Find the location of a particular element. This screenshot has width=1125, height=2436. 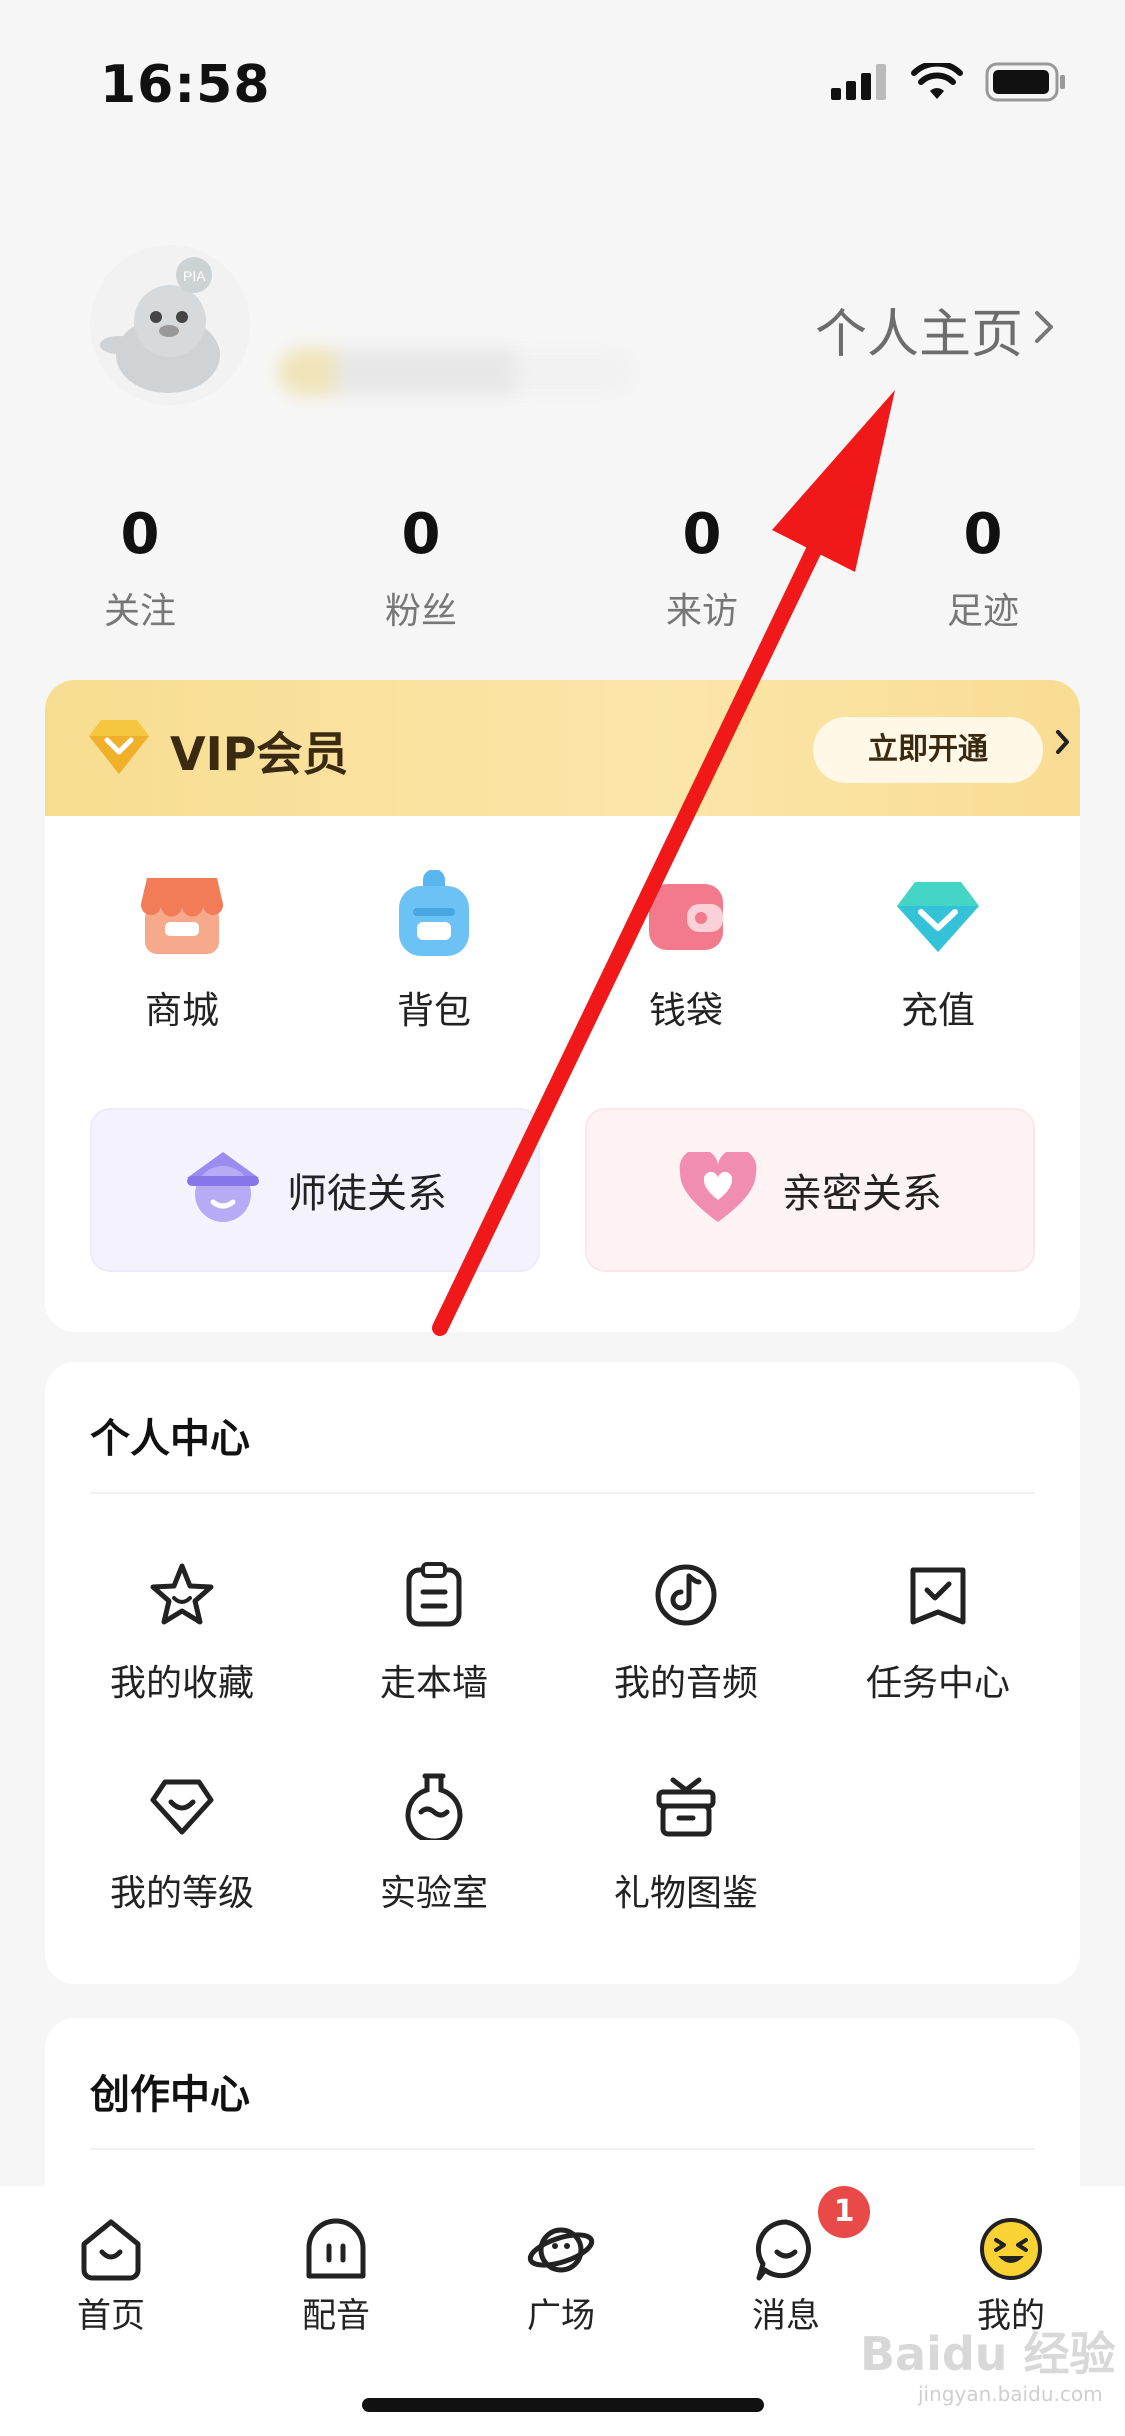

stat-visitors: 0 来访 is located at coordinates (702, 567).